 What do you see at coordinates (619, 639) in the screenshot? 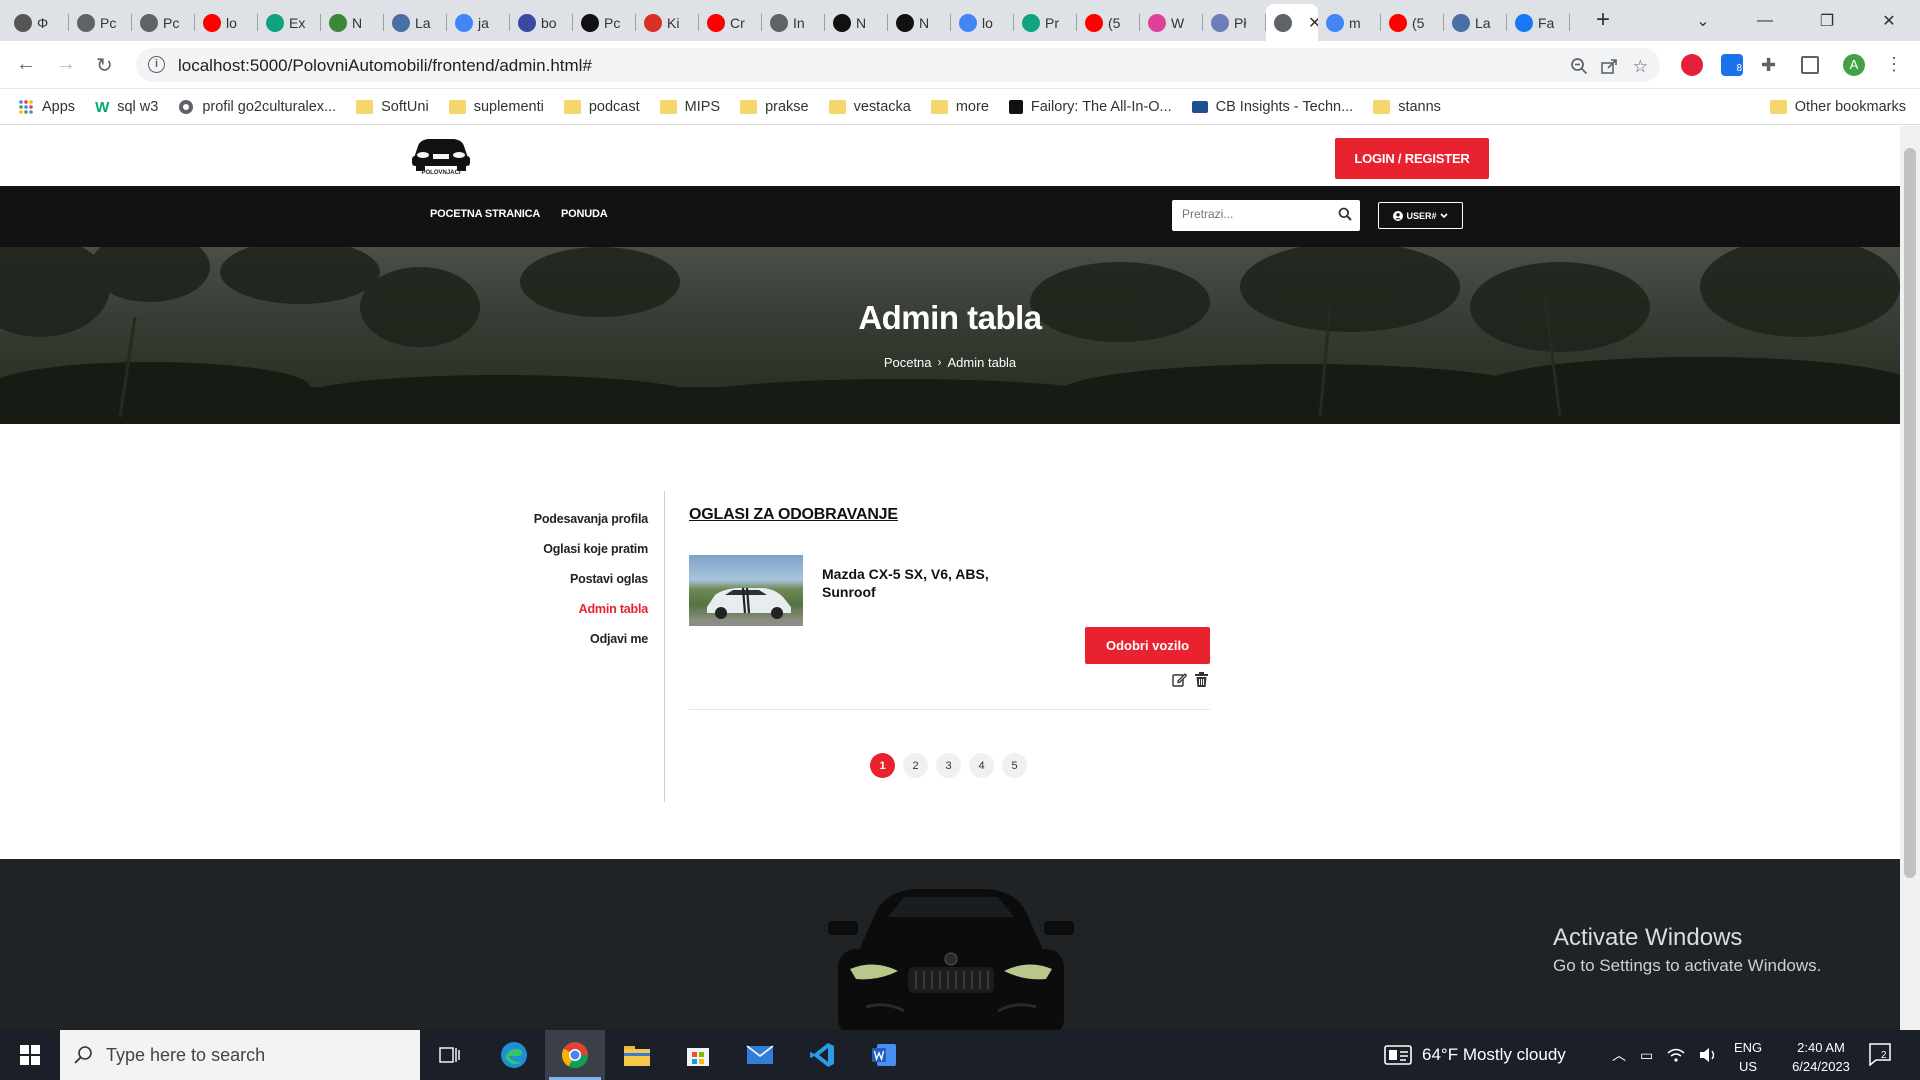
I see `sidebar-item-logout: Odjavi me` at bounding box center [619, 639].